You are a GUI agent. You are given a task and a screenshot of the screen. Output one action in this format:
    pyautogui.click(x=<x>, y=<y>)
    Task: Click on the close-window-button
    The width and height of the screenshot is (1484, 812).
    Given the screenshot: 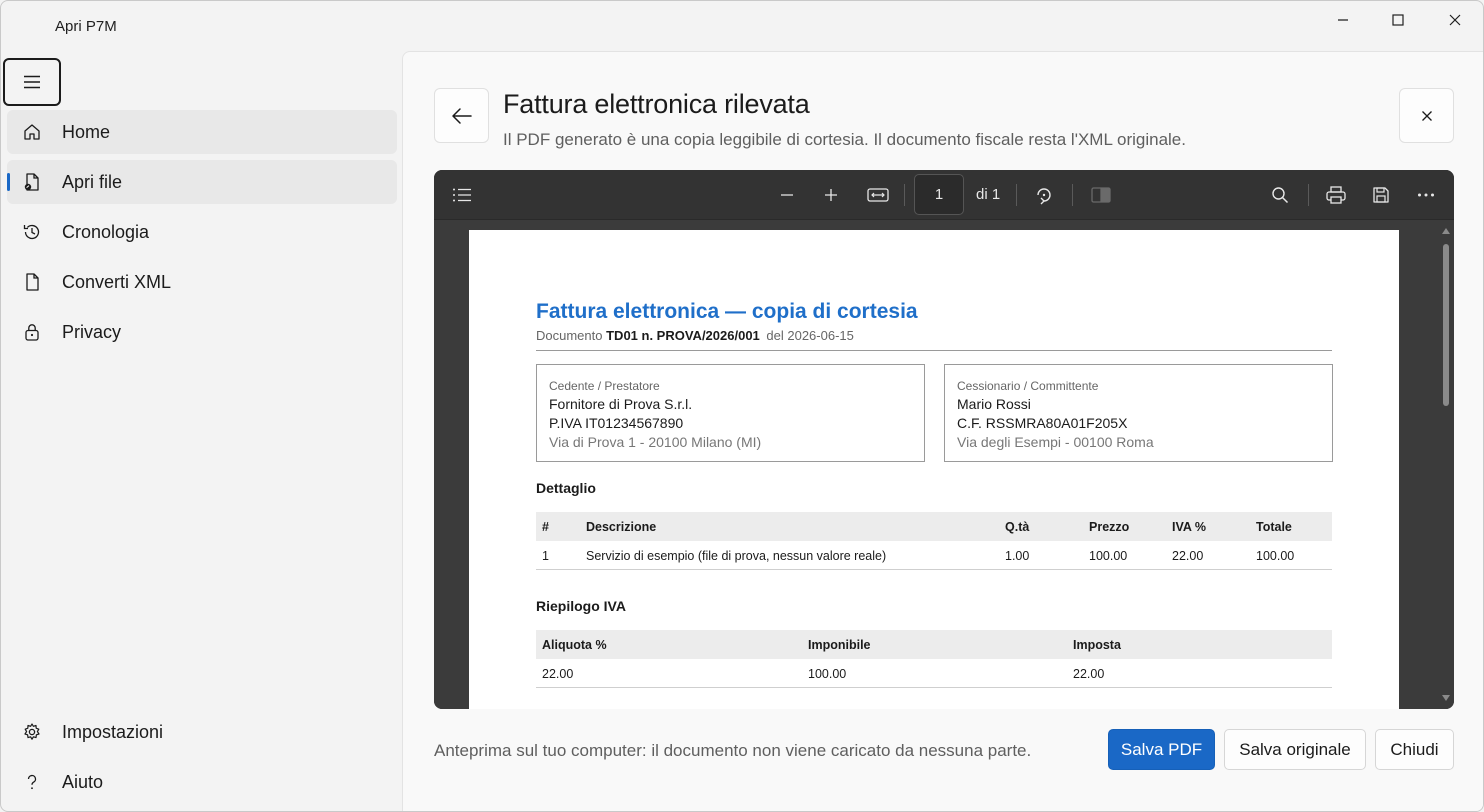 What is the action you would take?
    pyautogui.click(x=1455, y=20)
    